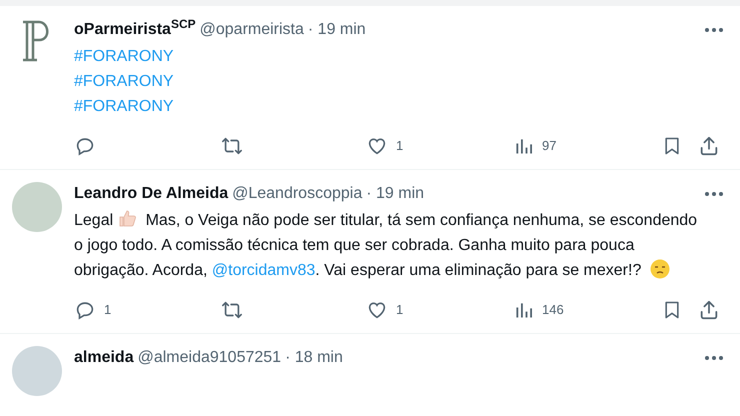 This screenshot has height=416, width=740. Describe the element at coordinates (252, 30) in the screenshot. I see `author-handle: @oparmeirista` at that location.